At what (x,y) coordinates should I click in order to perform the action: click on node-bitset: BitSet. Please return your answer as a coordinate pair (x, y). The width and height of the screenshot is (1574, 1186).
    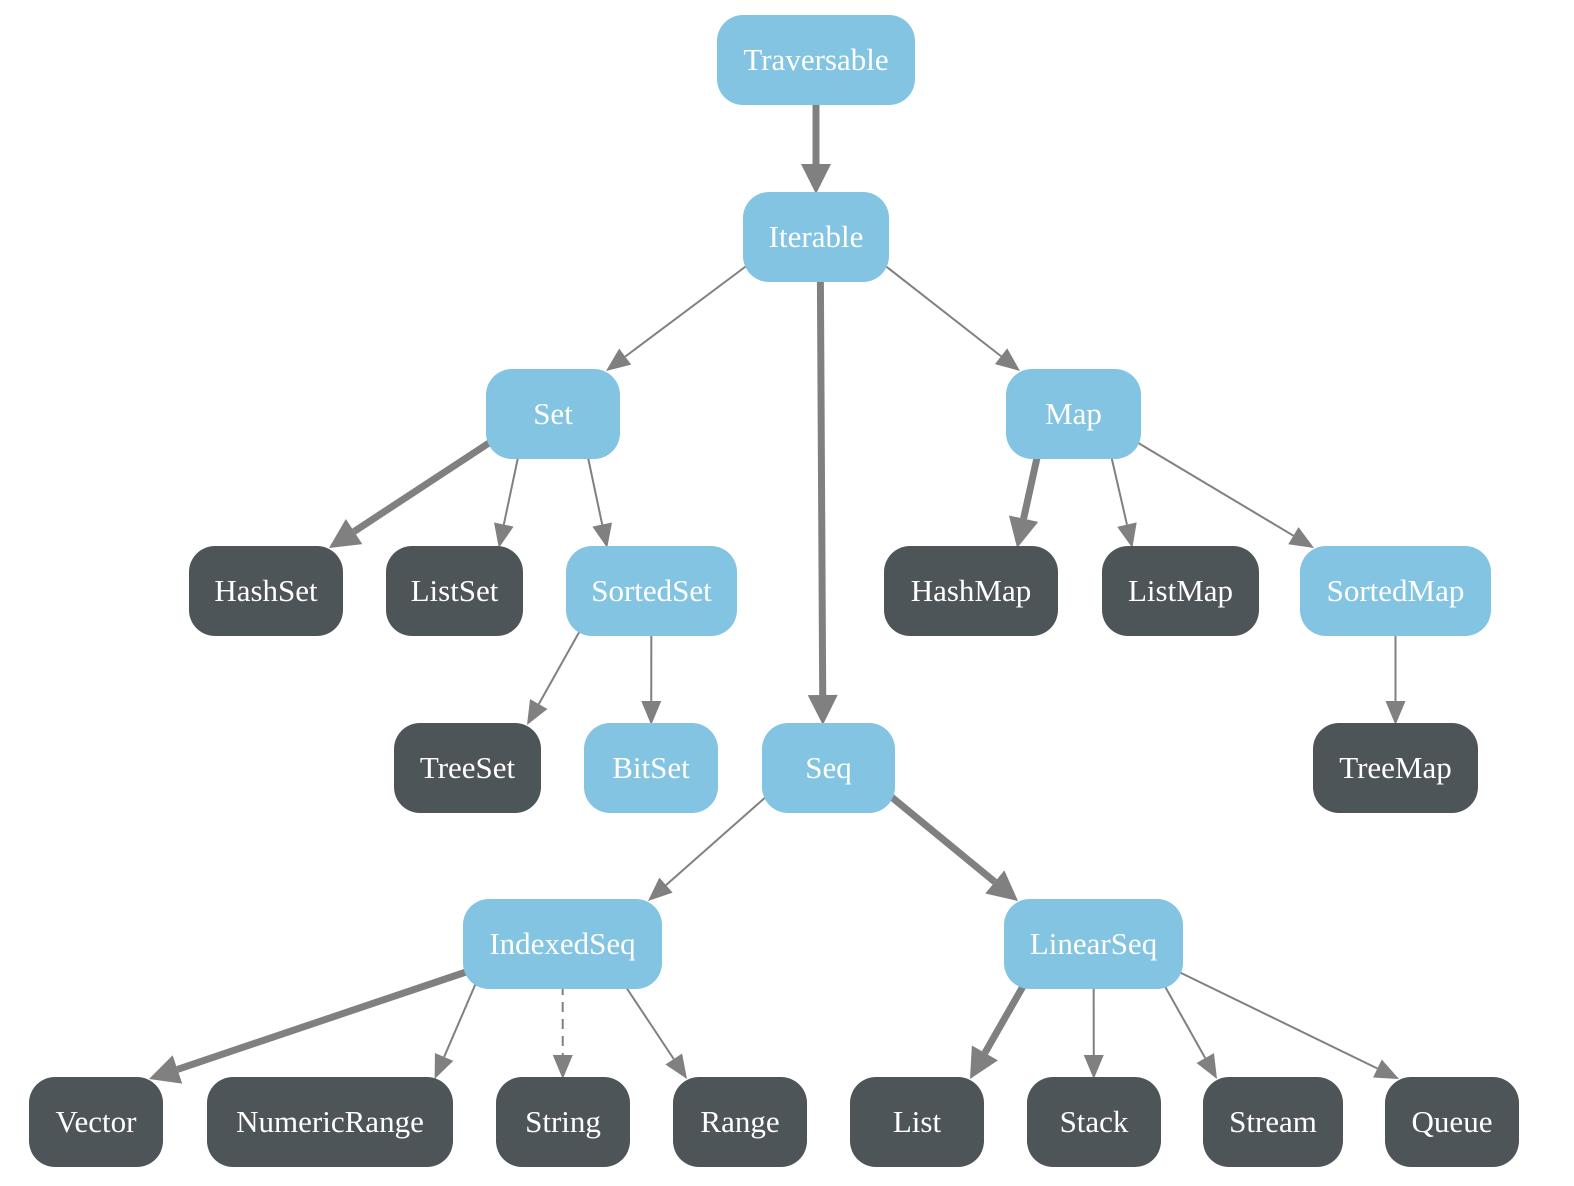
    Looking at the image, I should click on (651, 768).